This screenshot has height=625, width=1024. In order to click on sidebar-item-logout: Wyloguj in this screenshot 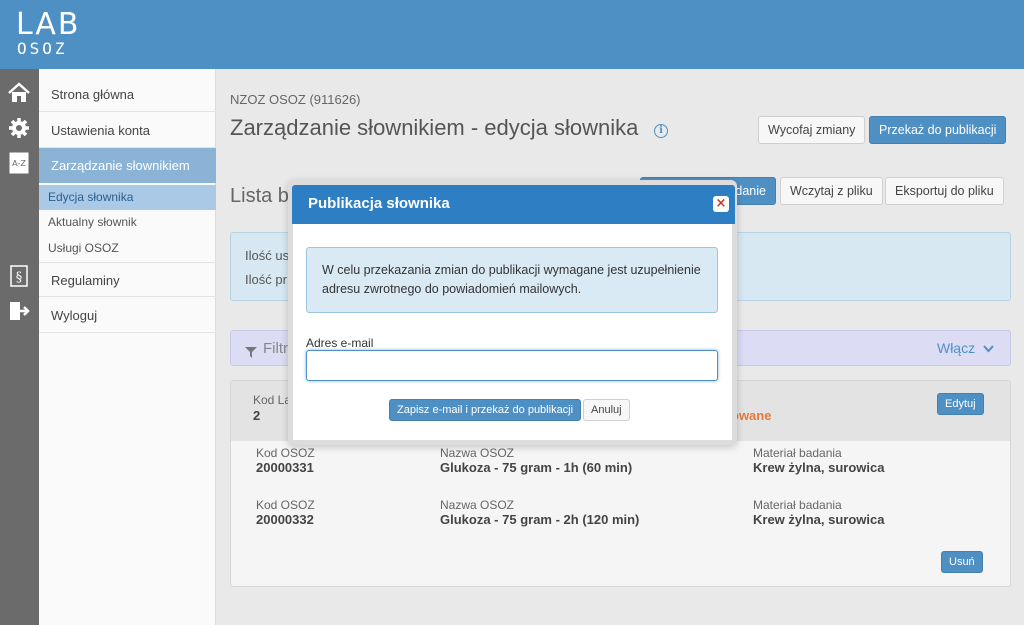, I will do `click(127, 315)`.